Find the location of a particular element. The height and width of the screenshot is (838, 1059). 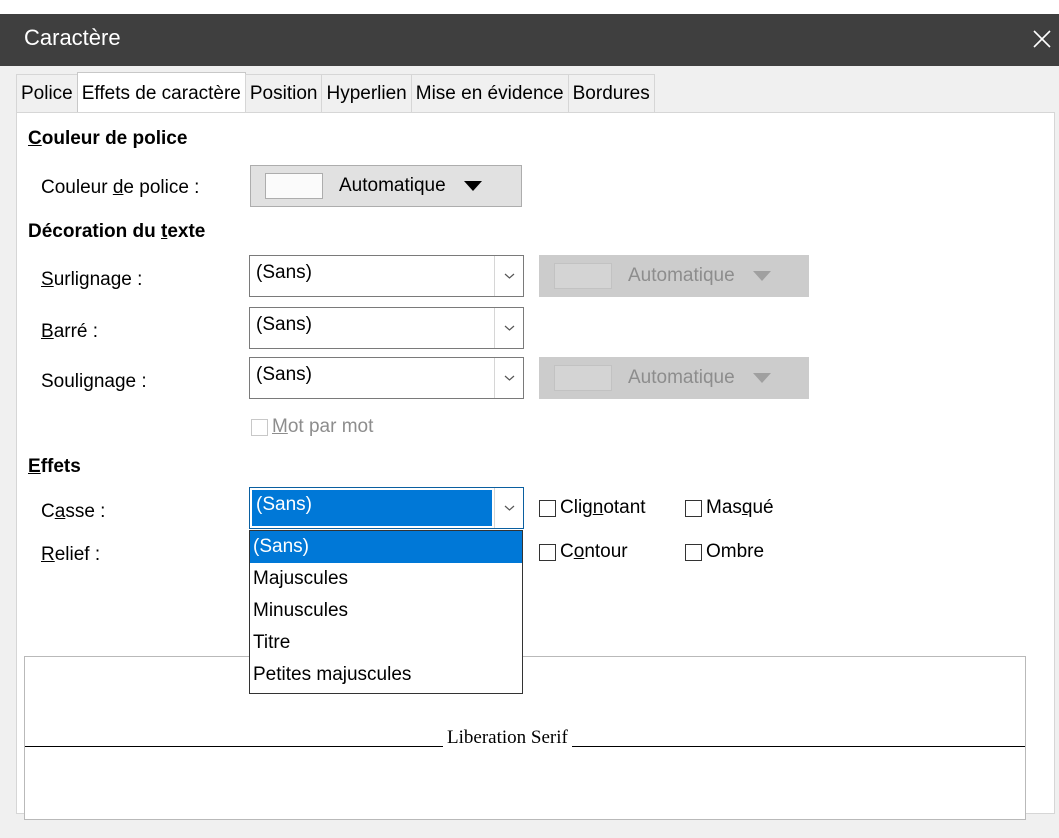

case-select: (Sans) is located at coordinates (386, 508).